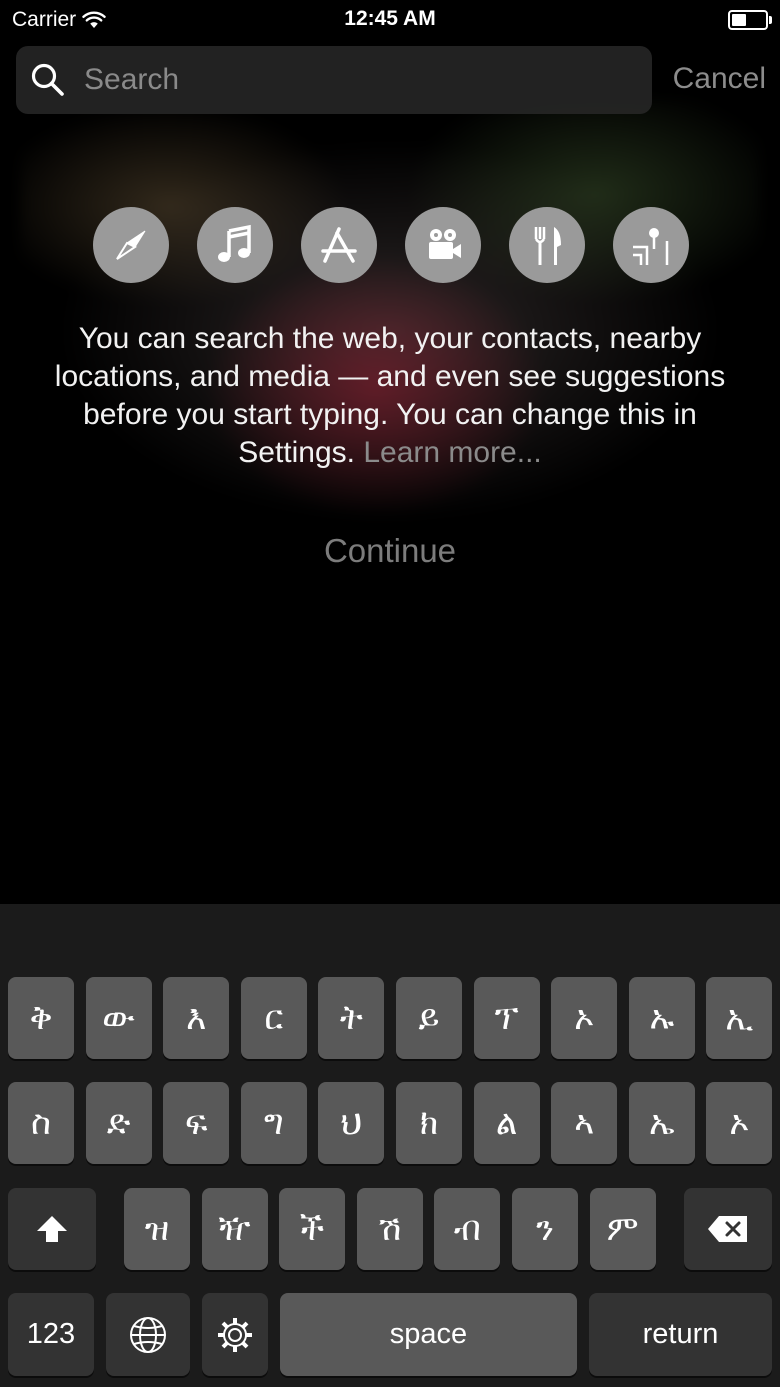  What do you see at coordinates (118, 1123) in the screenshot?
I see `key-letter: ድ` at bounding box center [118, 1123].